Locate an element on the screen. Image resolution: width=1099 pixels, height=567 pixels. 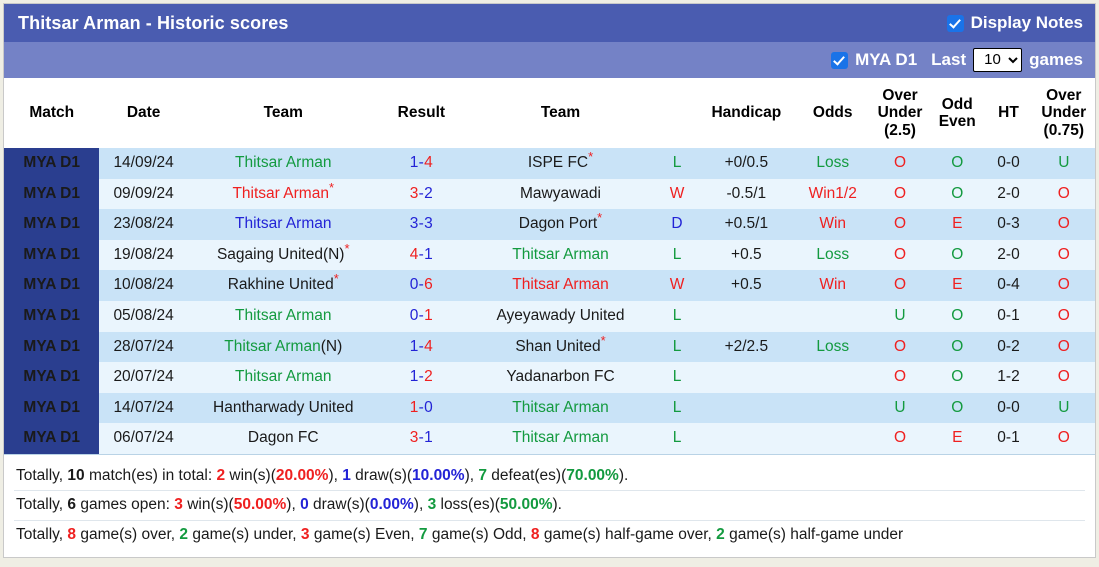
away-team: Ayeyawady United is located at coordinates (560, 316).